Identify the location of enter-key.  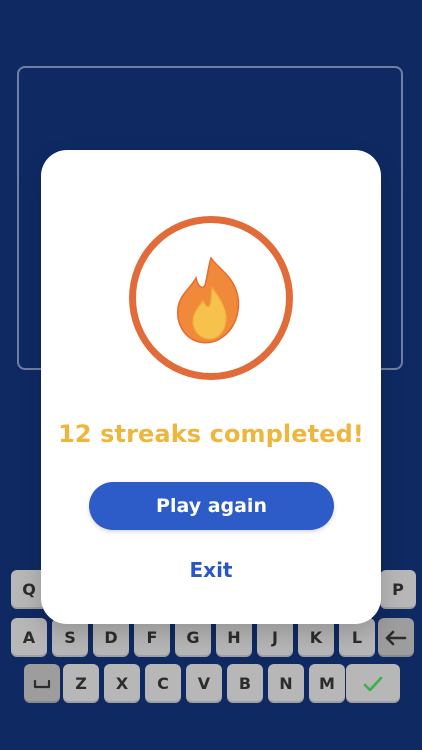
(373, 683).